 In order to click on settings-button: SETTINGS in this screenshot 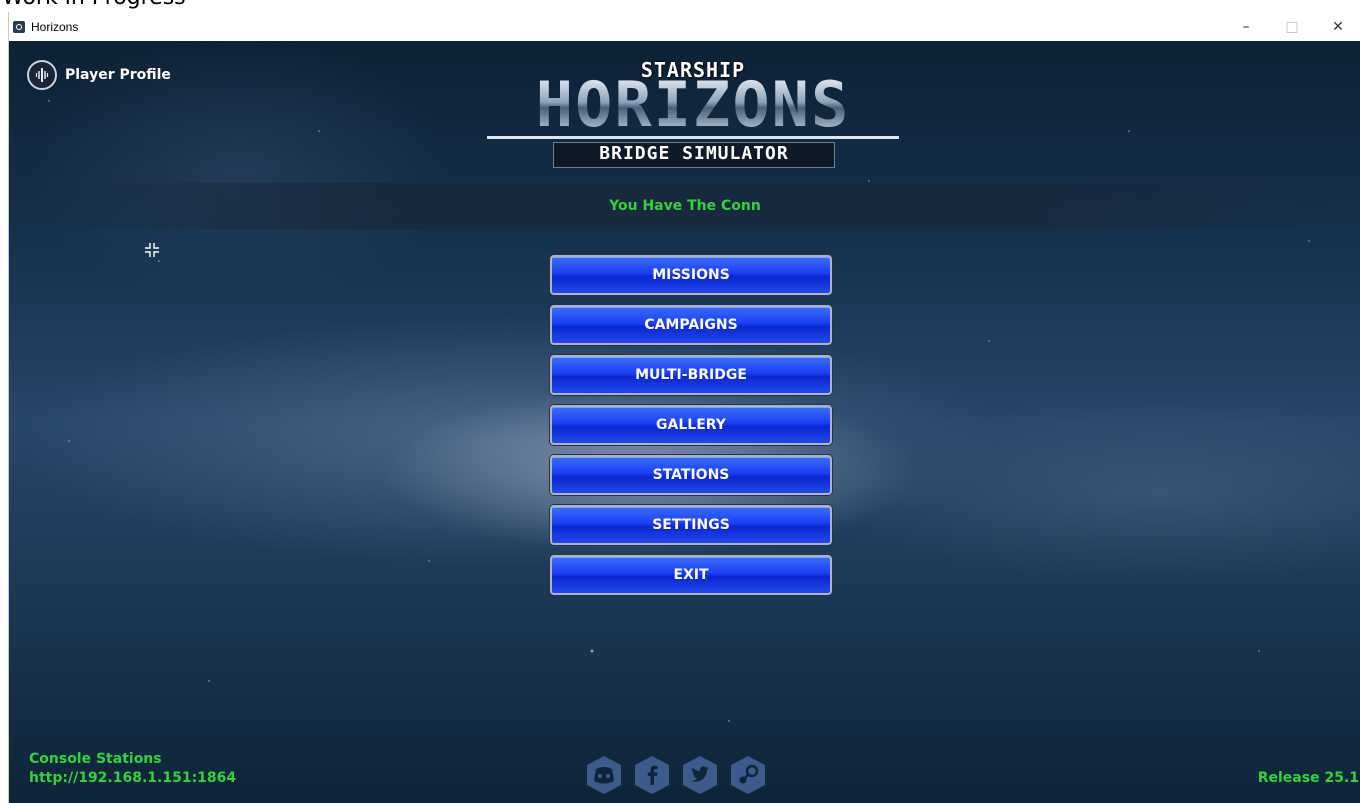, I will do `click(691, 525)`.